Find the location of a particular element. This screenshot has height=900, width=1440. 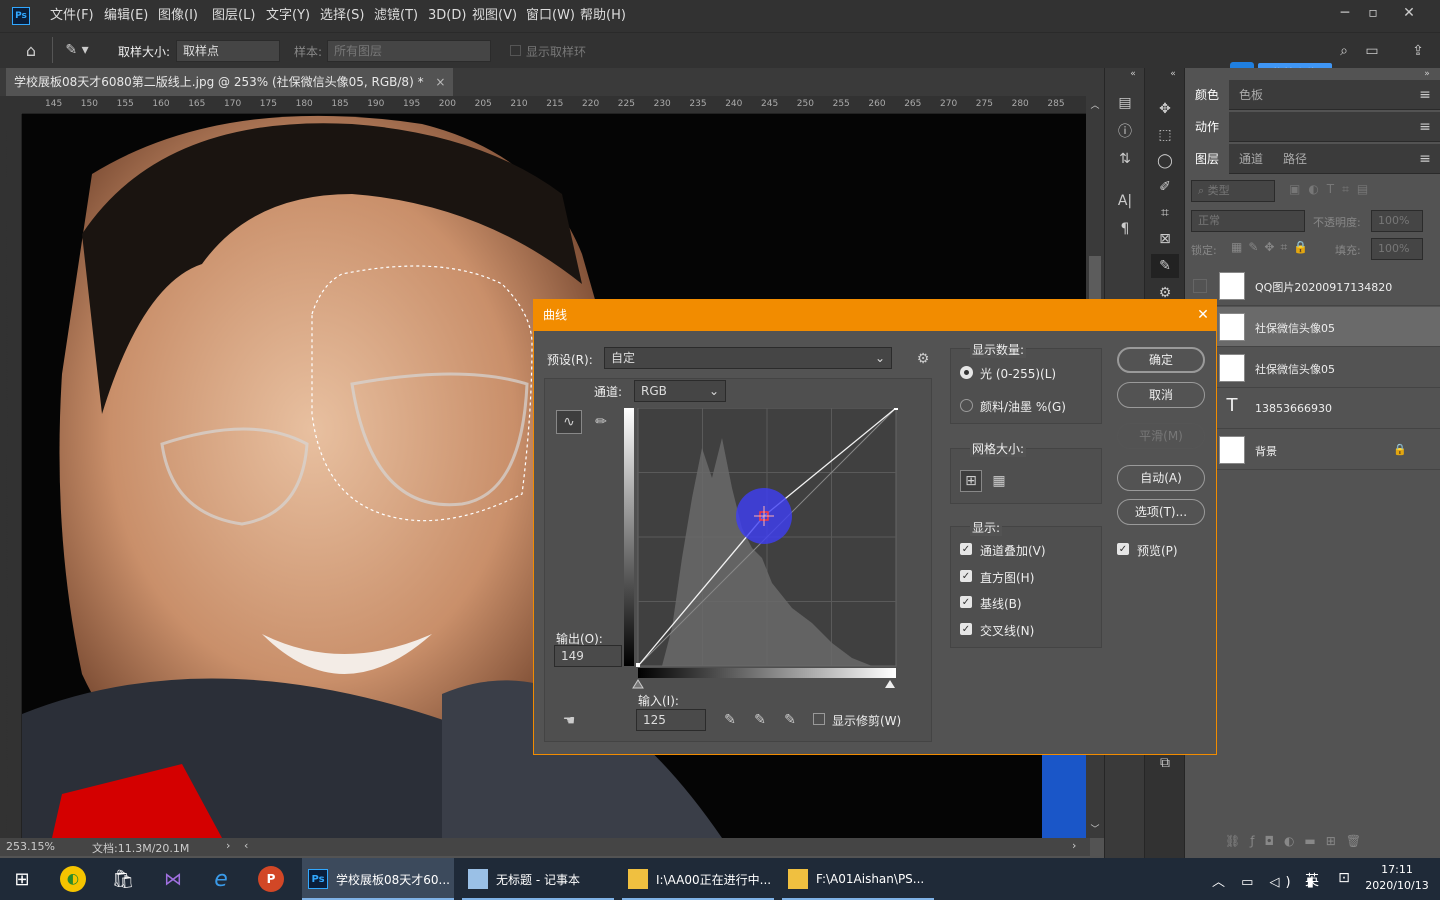

tab-color: 颜色 is located at coordinates (1207, 95).